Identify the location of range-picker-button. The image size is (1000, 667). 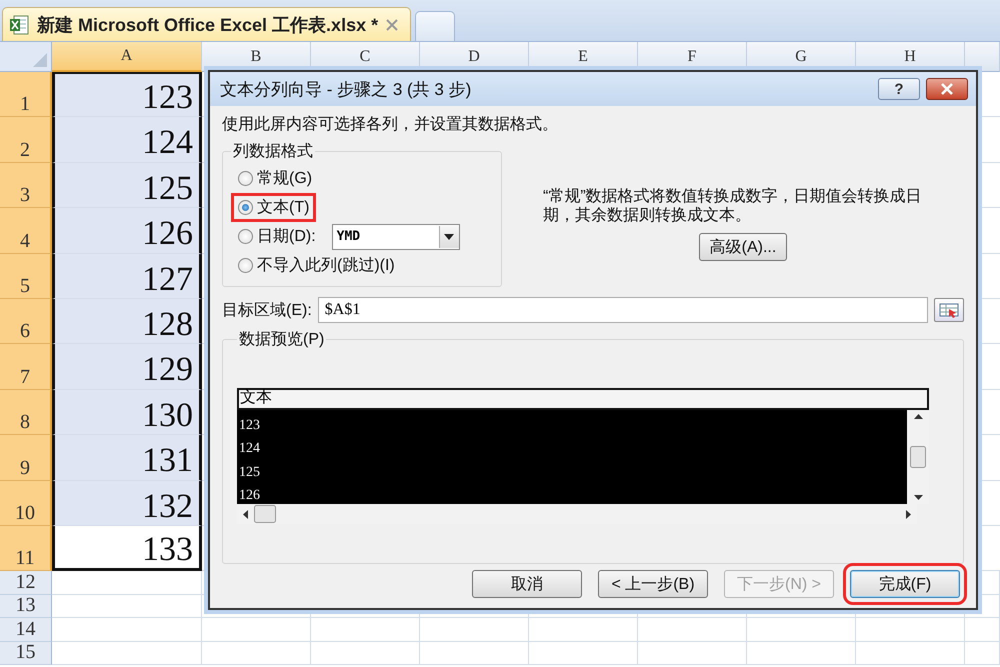
(949, 310).